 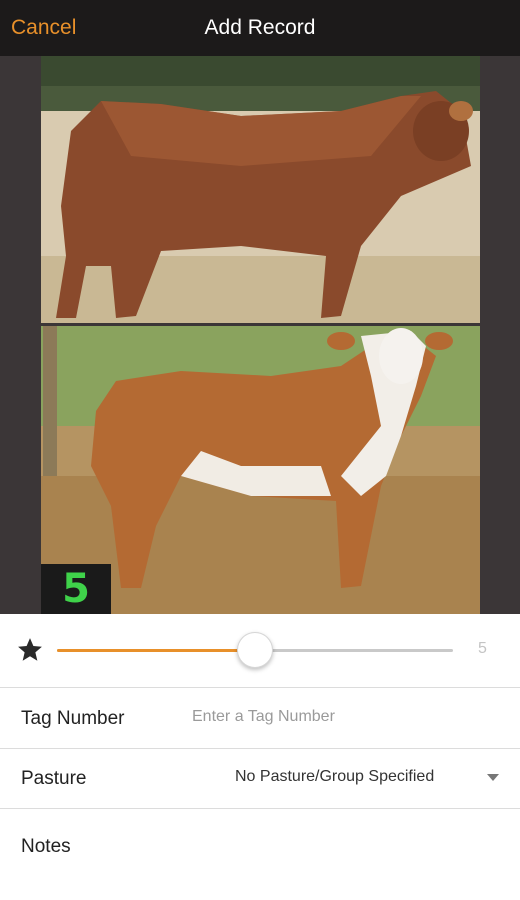 I want to click on pasture-select: No Pasture/Group Specified, so click(x=370, y=779).